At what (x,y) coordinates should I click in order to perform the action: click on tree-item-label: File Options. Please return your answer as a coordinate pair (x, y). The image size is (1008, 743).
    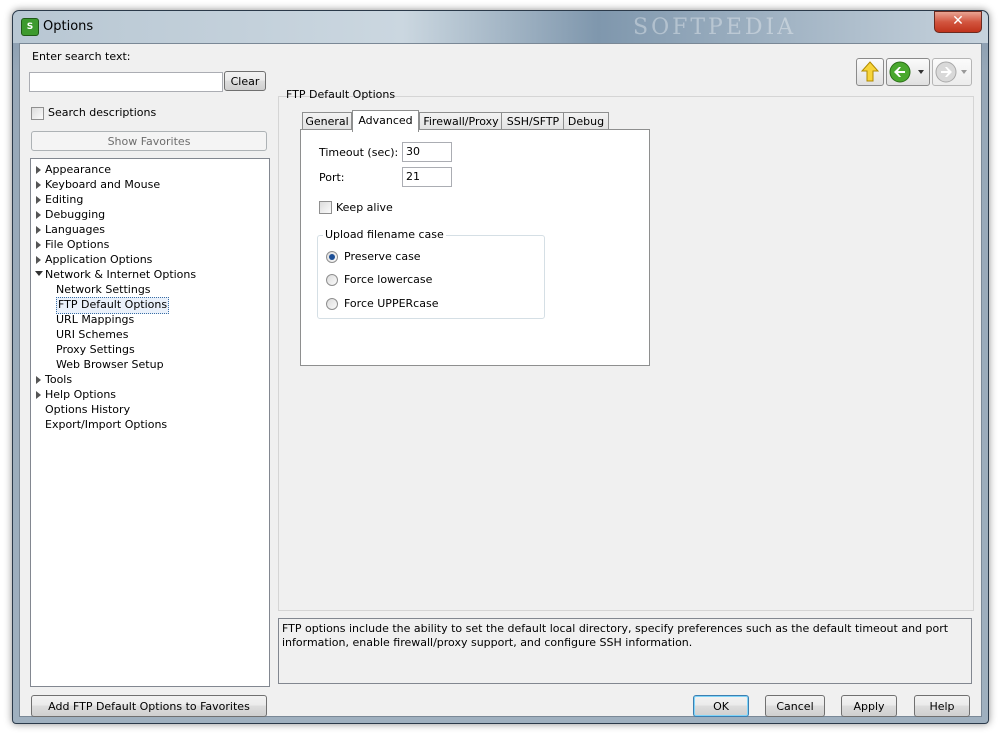
    Looking at the image, I should click on (77, 244).